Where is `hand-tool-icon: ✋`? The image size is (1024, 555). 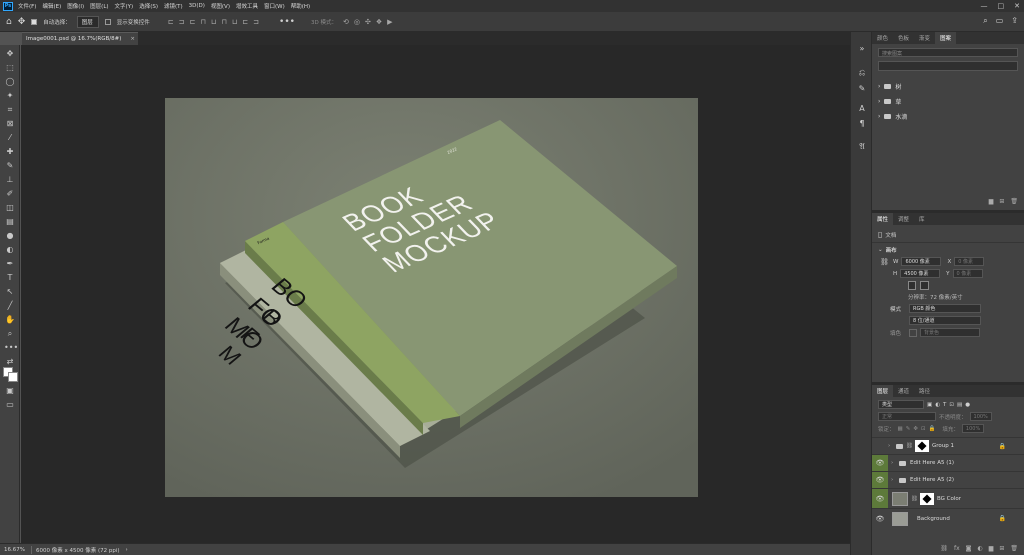
hand-tool-icon: ✋ is located at coordinates (10, 319).